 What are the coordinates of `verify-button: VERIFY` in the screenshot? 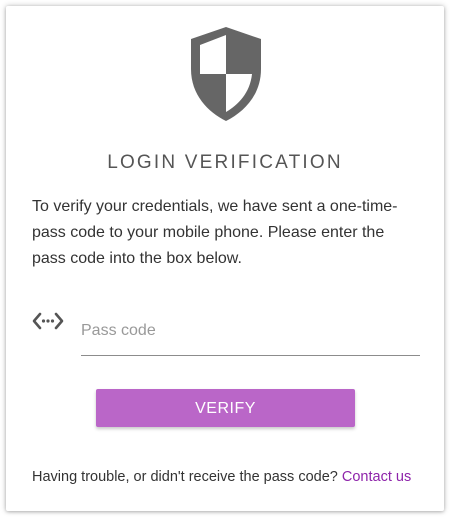 It's located at (225, 408).